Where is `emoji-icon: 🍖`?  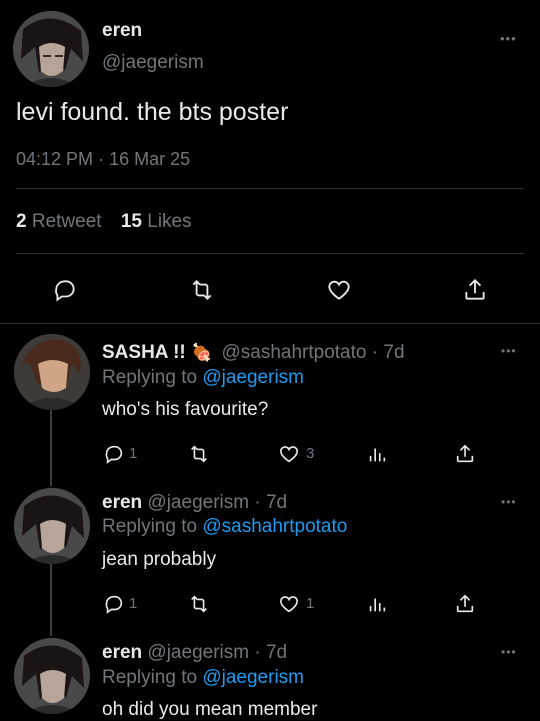
emoji-icon: 🍖 is located at coordinates (202, 352).